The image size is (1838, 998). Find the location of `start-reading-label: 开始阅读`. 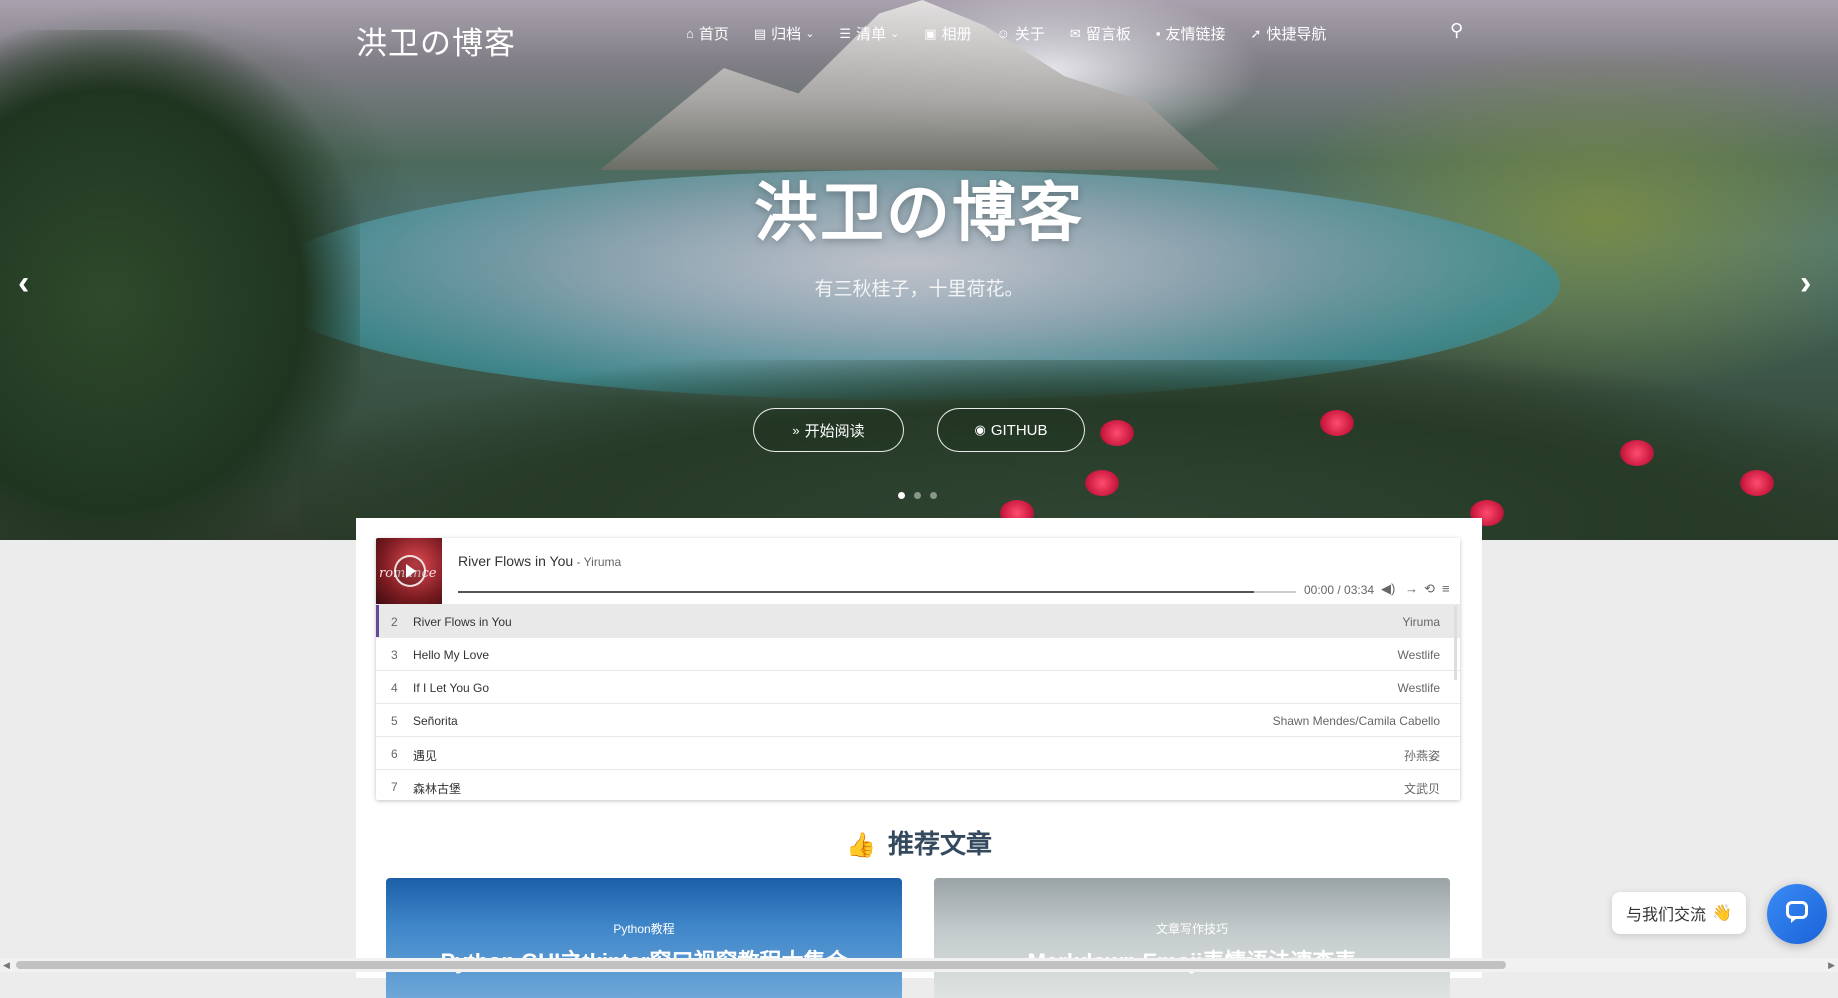

start-reading-label: 开始阅读 is located at coordinates (834, 431).